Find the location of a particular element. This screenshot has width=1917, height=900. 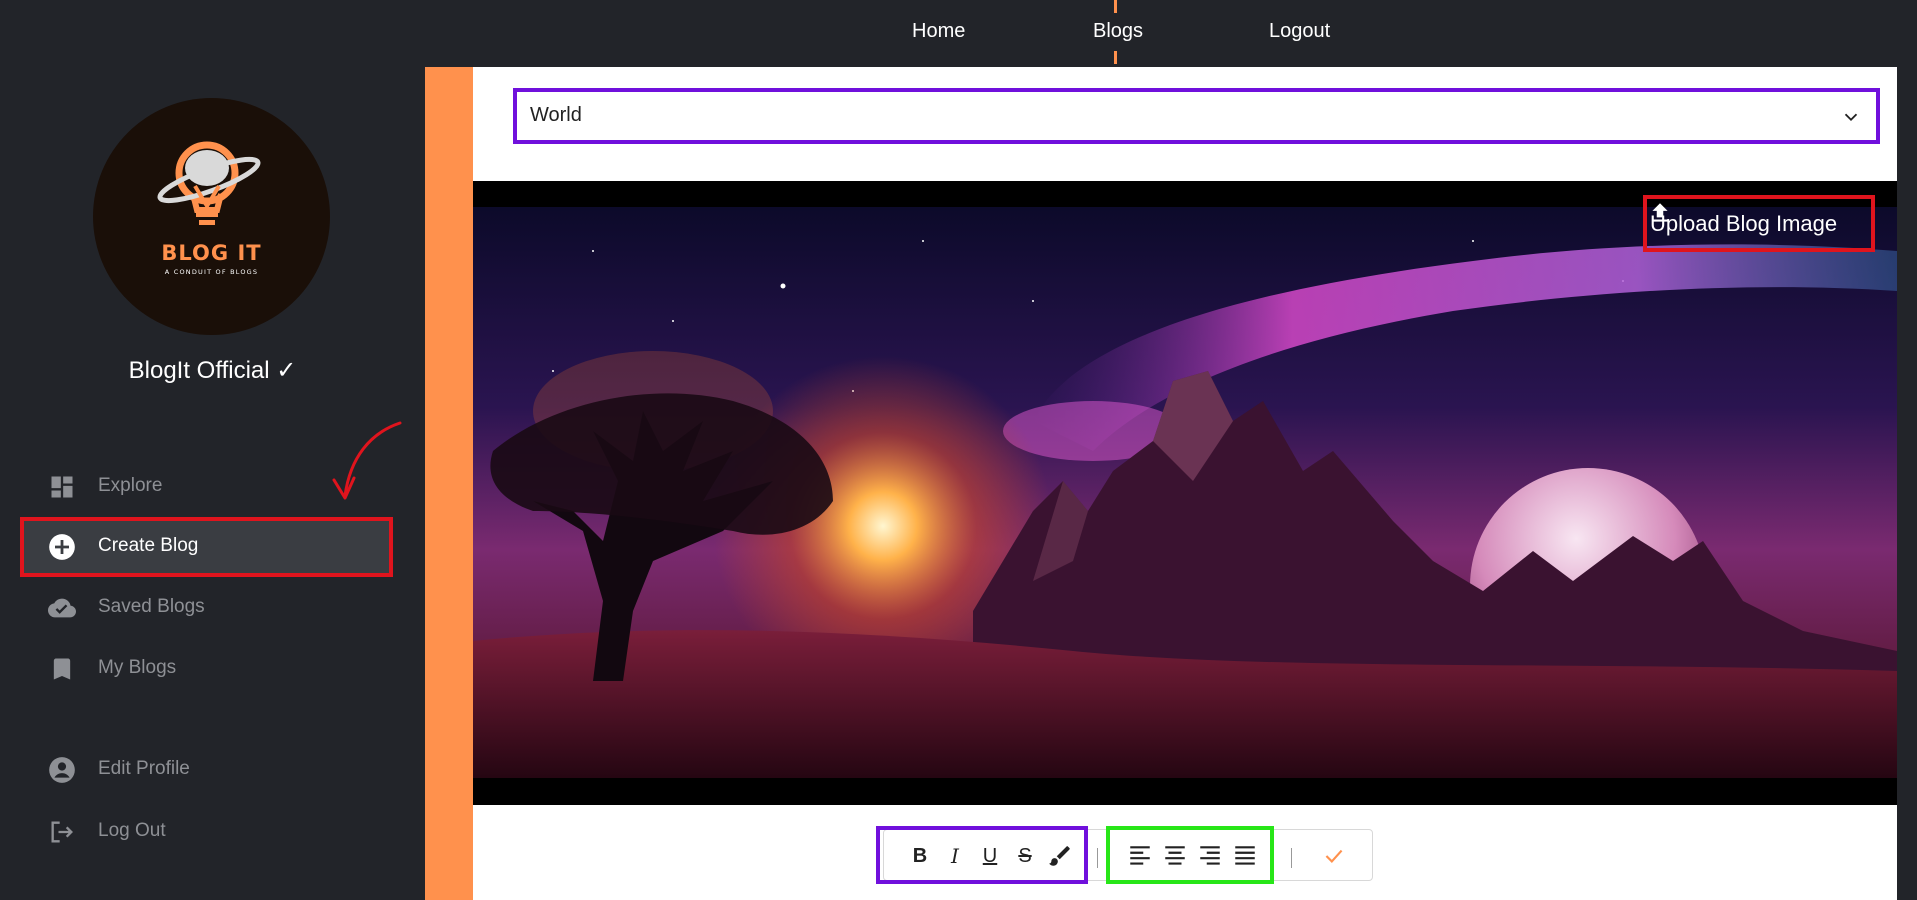

nav-home-link: Home is located at coordinates (938, 31).